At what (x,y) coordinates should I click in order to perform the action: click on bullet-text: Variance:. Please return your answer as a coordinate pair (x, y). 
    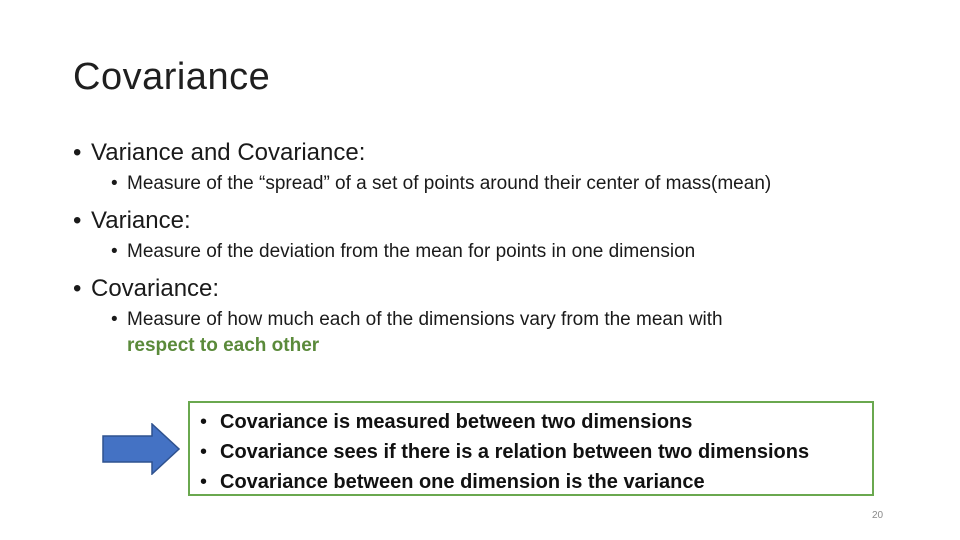
    Looking at the image, I should click on (141, 220).